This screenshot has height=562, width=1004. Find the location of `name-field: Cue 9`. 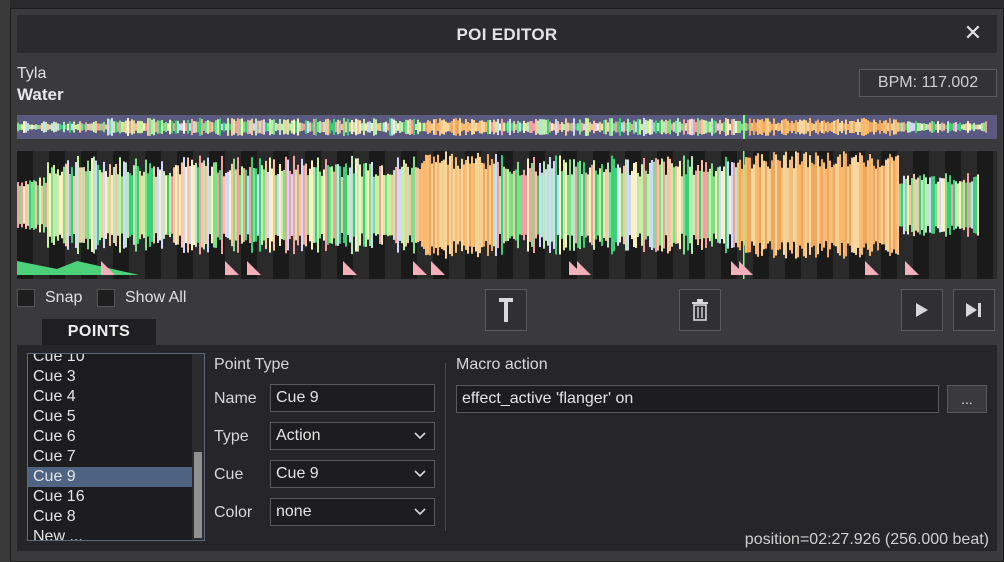

name-field: Cue 9 is located at coordinates (352, 398).